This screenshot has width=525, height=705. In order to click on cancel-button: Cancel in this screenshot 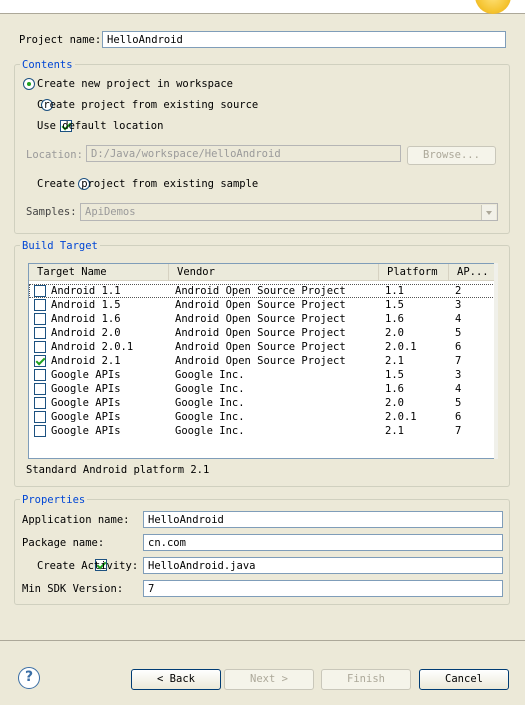, I will do `click(464, 679)`.